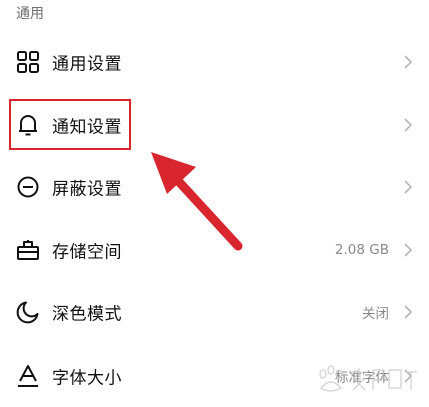 This screenshot has width=429, height=407. Describe the element at coordinates (361, 250) in the screenshot. I see `settings-item-value: 2.08 GB` at that location.